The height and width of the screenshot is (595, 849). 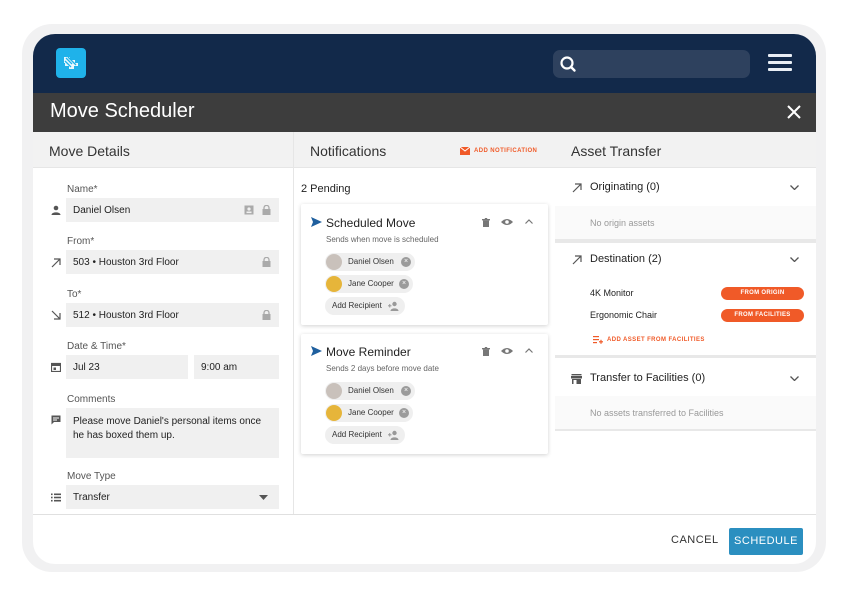 What do you see at coordinates (568, 64) in the screenshot?
I see `search-icon` at bounding box center [568, 64].